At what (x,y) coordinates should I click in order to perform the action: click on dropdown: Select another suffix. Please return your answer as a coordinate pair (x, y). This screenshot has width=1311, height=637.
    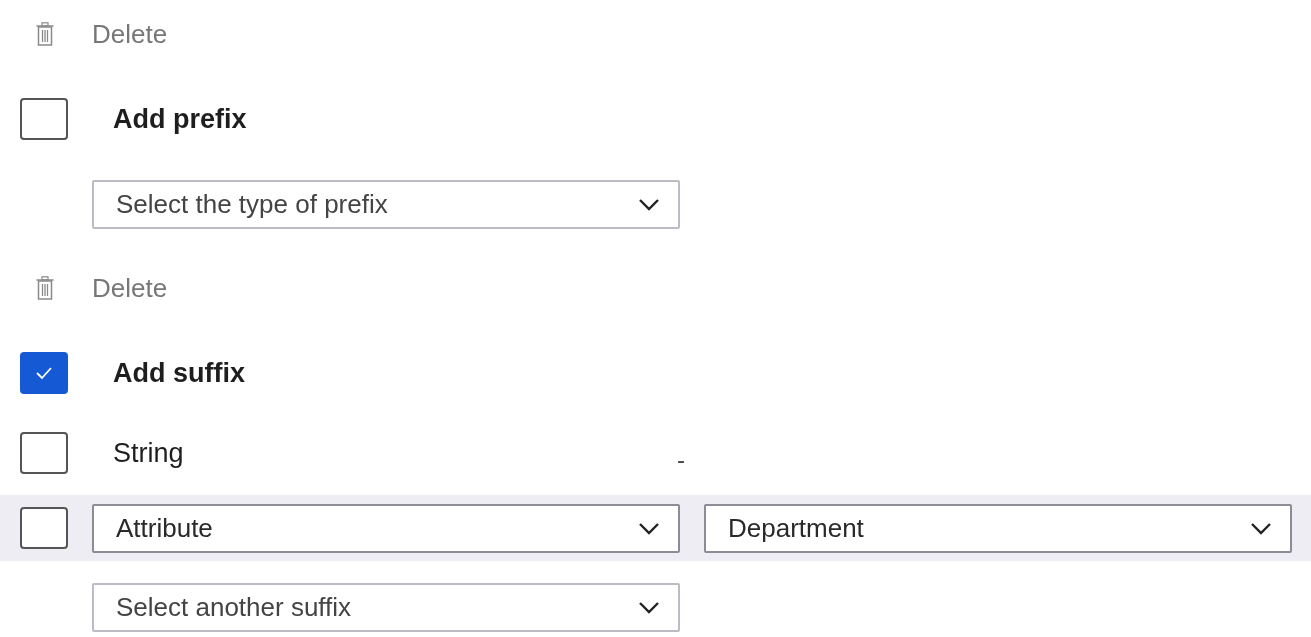
    Looking at the image, I should click on (386, 607).